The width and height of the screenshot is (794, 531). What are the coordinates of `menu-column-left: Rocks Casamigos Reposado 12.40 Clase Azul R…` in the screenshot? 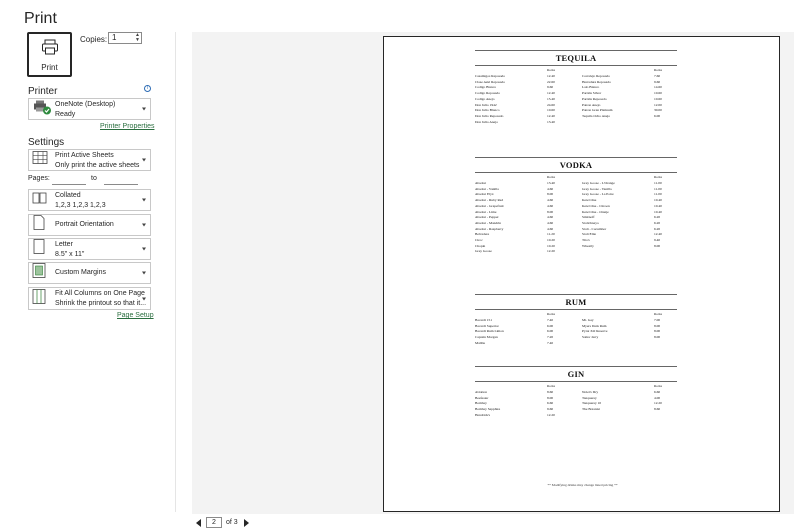 It's located at (523, 96).